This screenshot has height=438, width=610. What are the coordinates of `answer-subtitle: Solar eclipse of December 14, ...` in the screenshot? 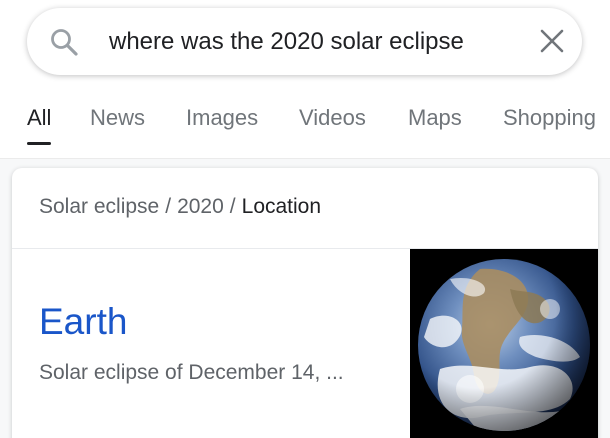 It's located at (191, 372).